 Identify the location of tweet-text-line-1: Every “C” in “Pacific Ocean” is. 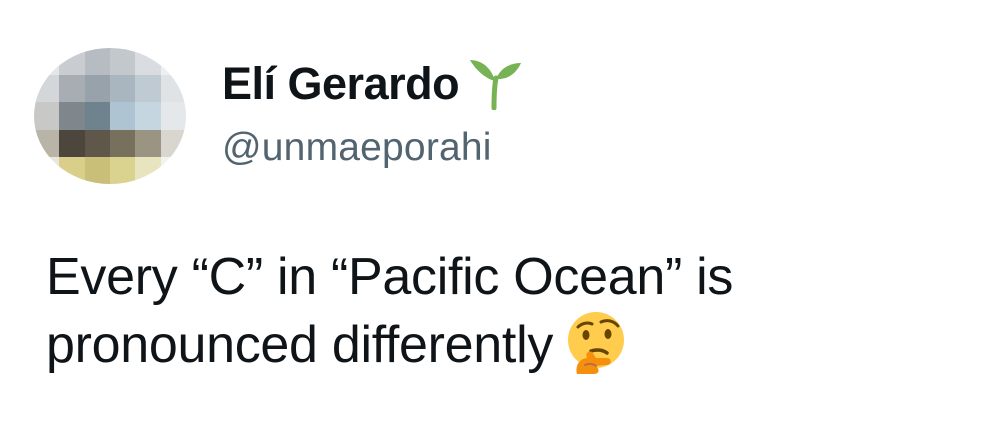
(390, 277).